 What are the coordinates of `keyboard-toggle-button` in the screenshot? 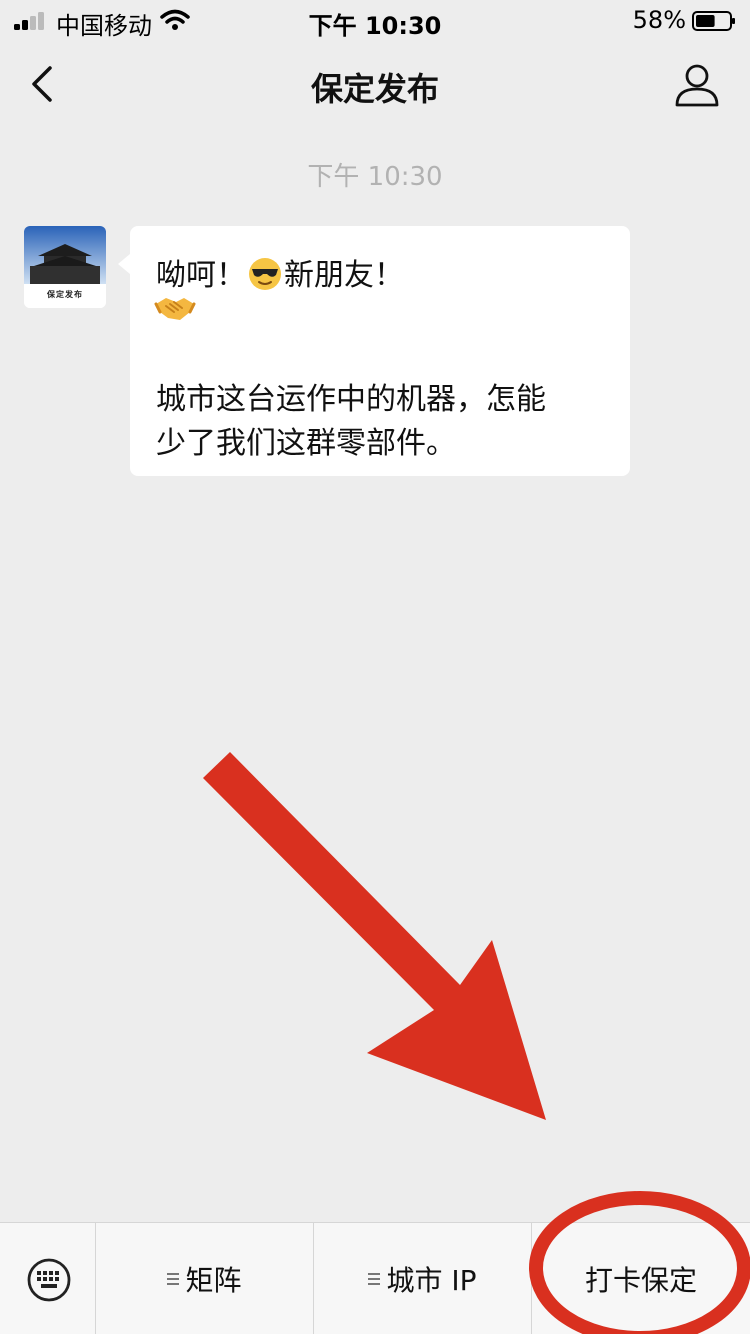 It's located at (48, 1278).